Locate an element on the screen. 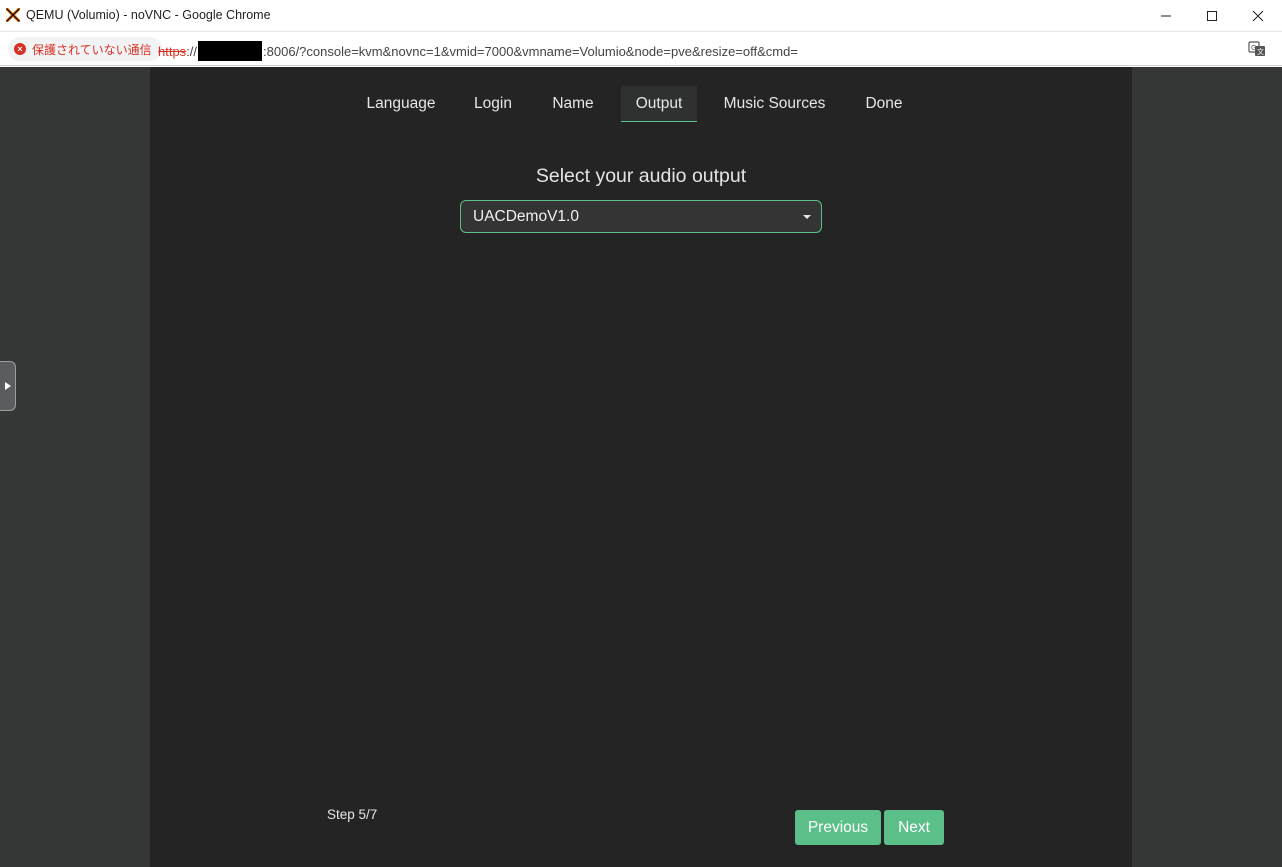 This screenshot has height=867, width=1282. close-window-button is located at coordinates (1258, 16).